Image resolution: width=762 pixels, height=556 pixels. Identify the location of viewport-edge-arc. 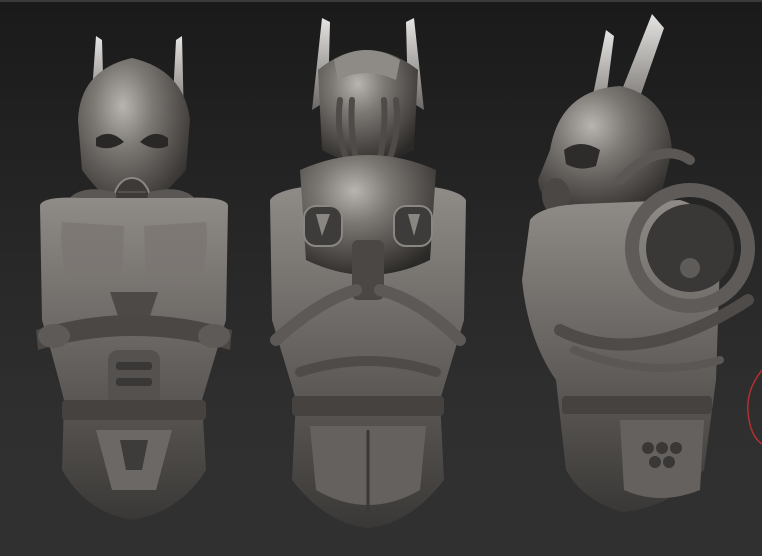
(754, 407).